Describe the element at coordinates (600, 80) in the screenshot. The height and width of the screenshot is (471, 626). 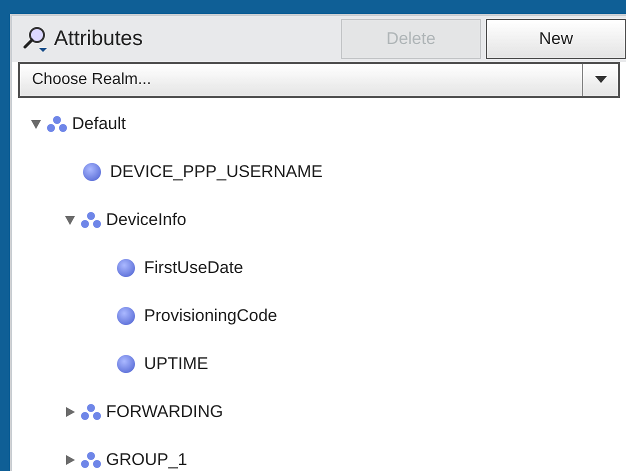
I see `dropdown-arrow-icon` at that location.